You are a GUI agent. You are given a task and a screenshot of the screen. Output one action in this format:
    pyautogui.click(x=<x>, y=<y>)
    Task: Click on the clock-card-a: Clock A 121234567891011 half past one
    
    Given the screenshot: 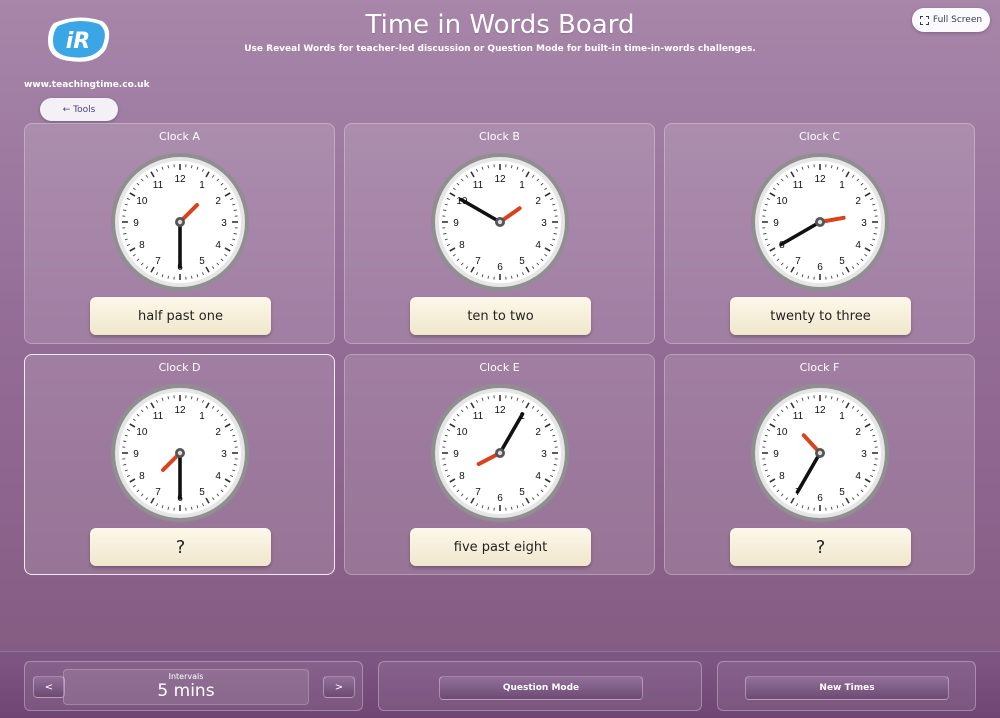 What is the action you would take?
    pyautogui.click(x=179, y=233)
    